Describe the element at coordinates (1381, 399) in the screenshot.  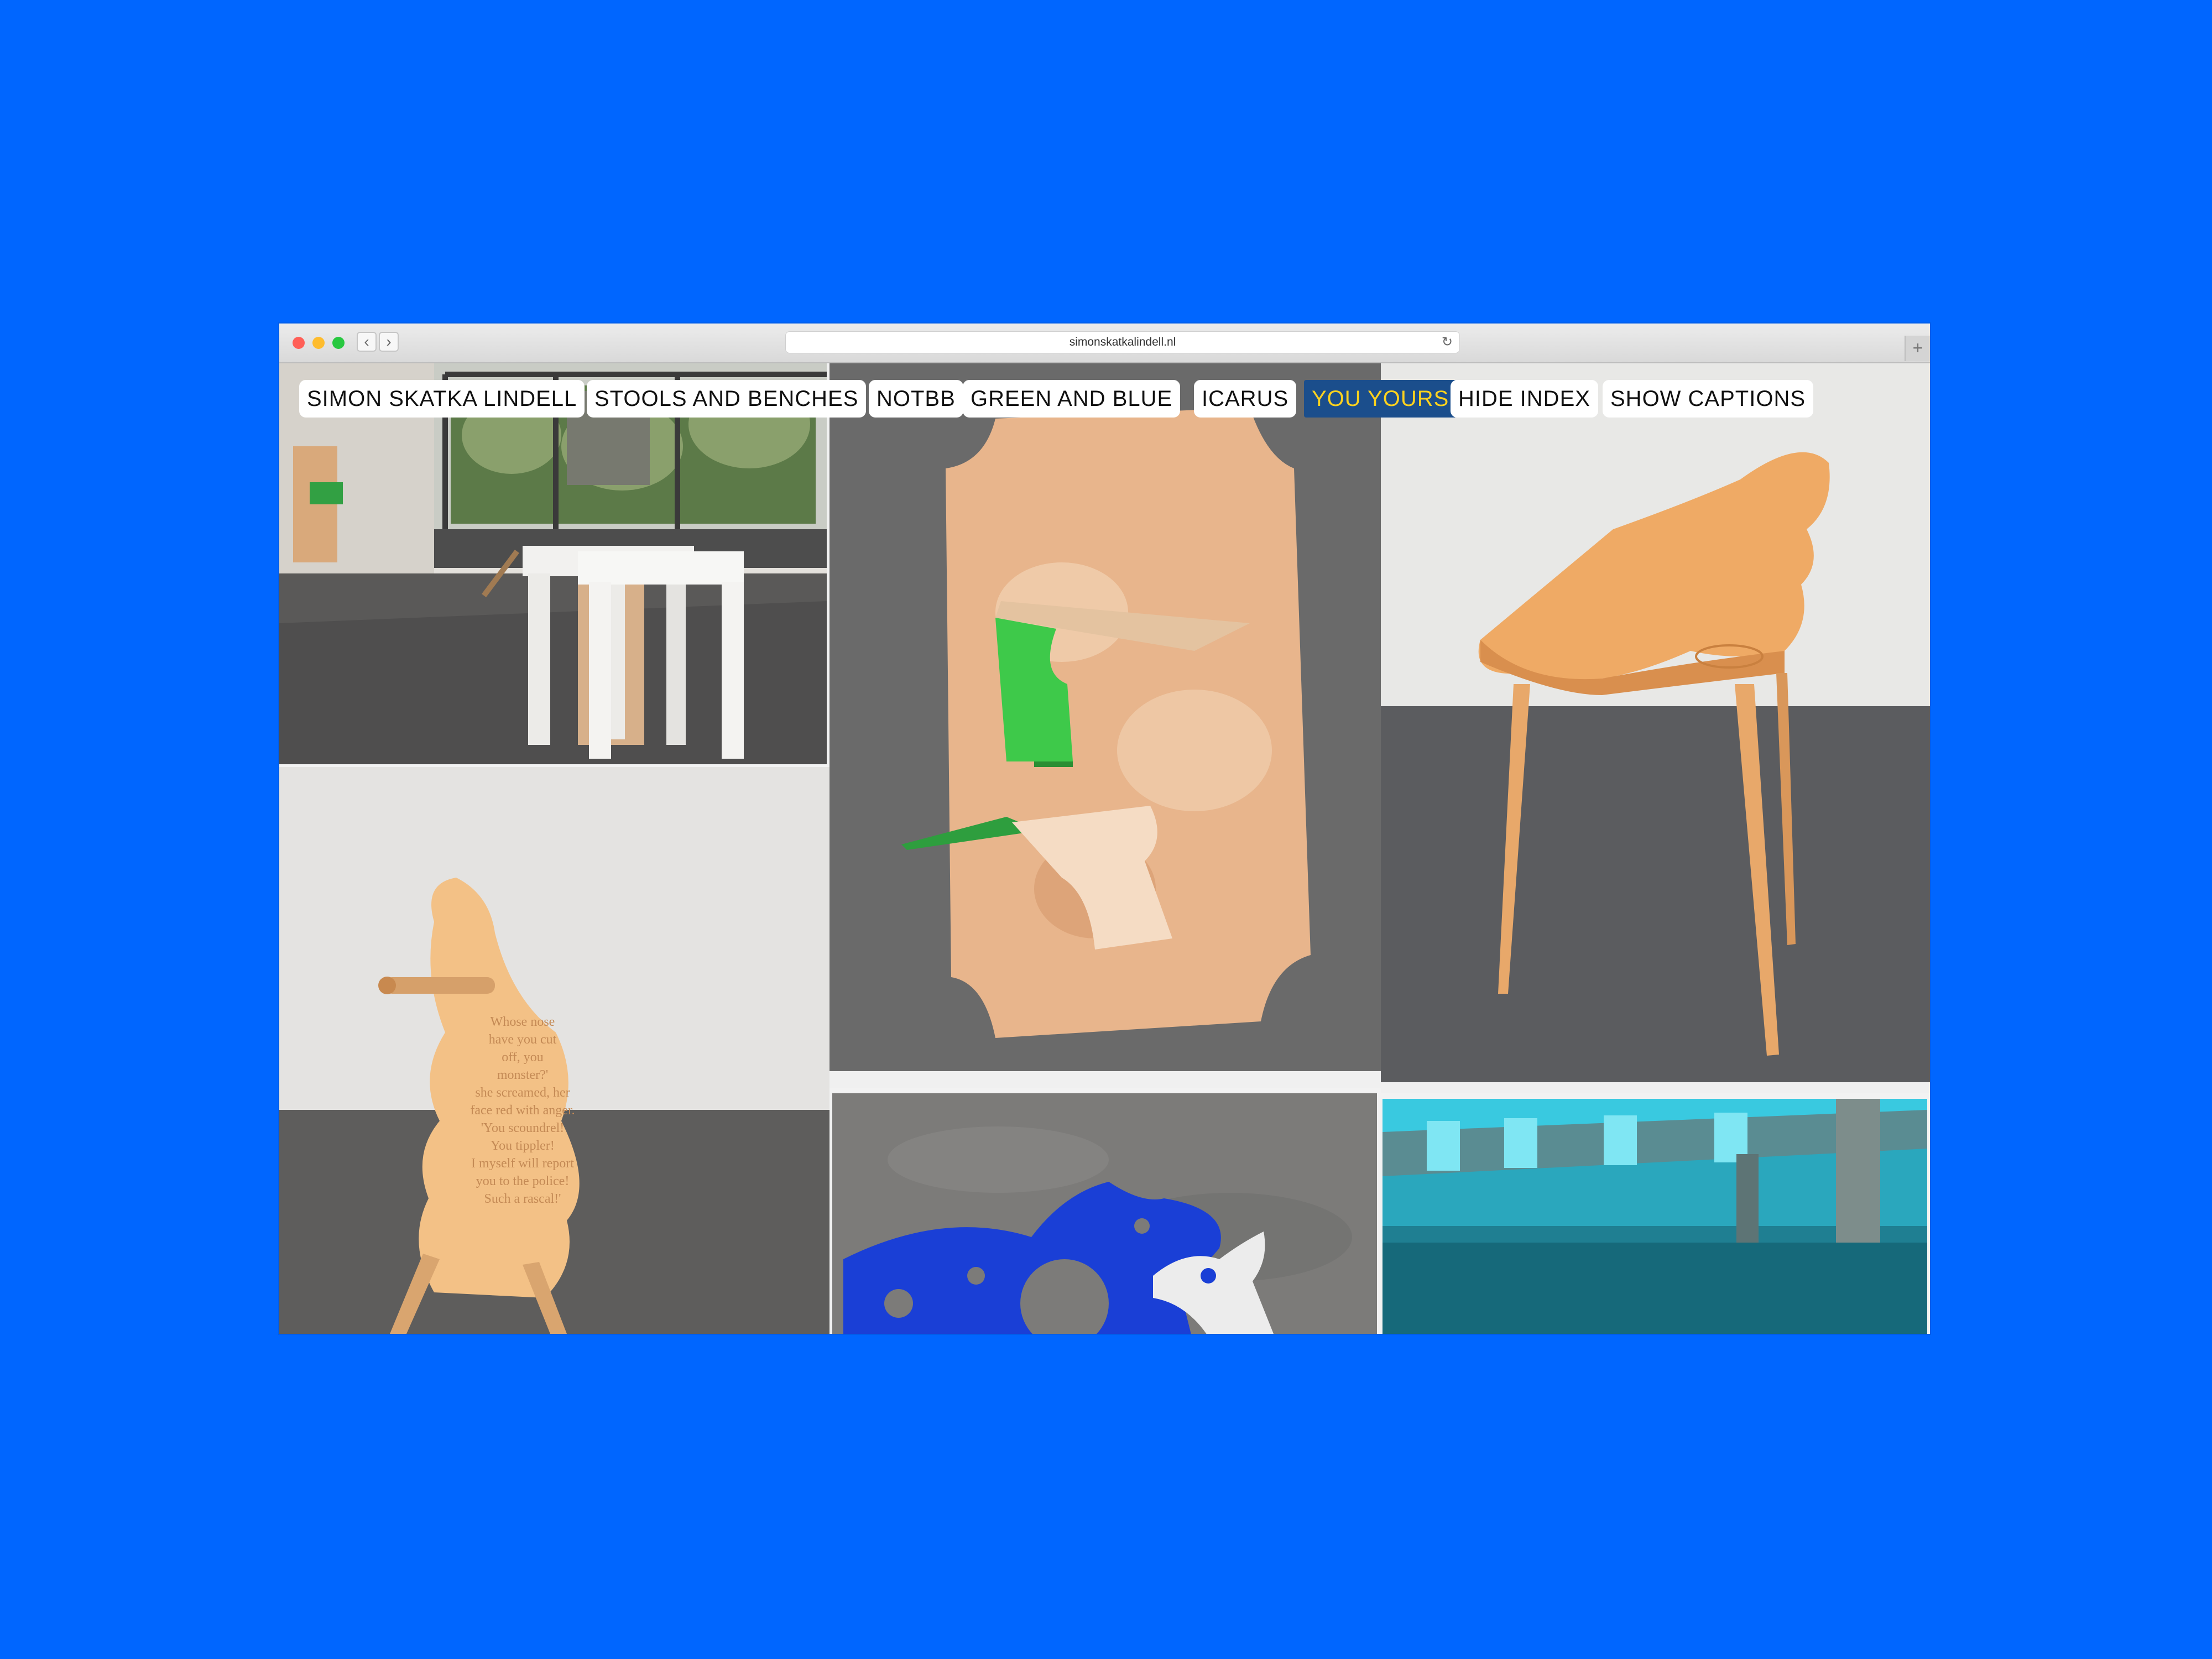
I see `nav-you-yours: YOU YOURS` at that location.